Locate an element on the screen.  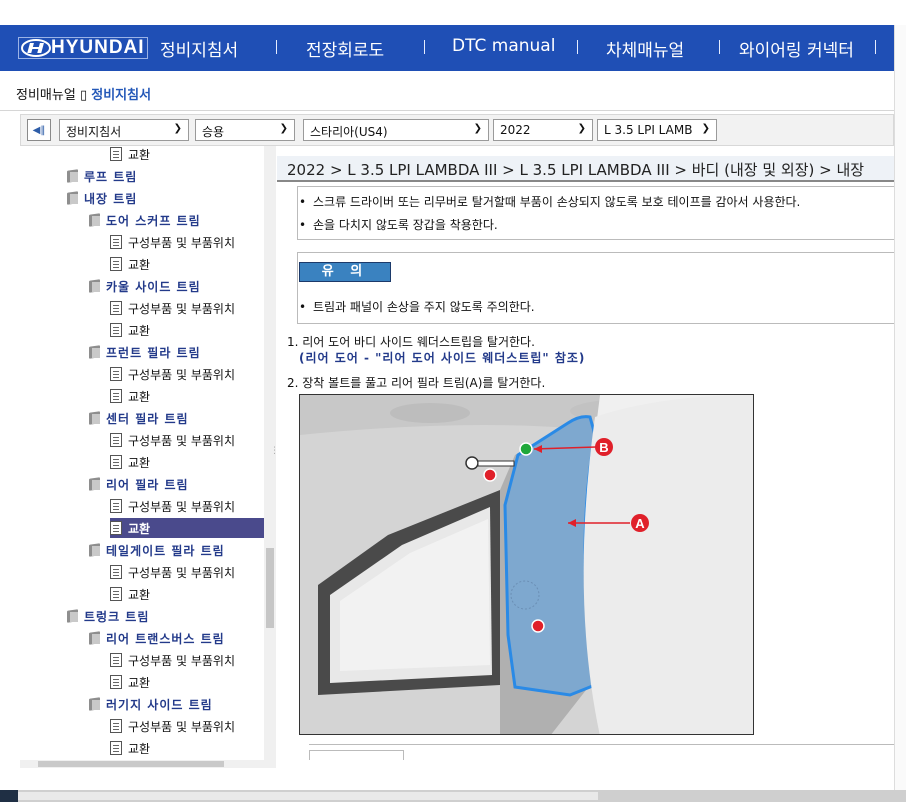
page-horizontal-scrollbar is located at coordinates (453, 796).